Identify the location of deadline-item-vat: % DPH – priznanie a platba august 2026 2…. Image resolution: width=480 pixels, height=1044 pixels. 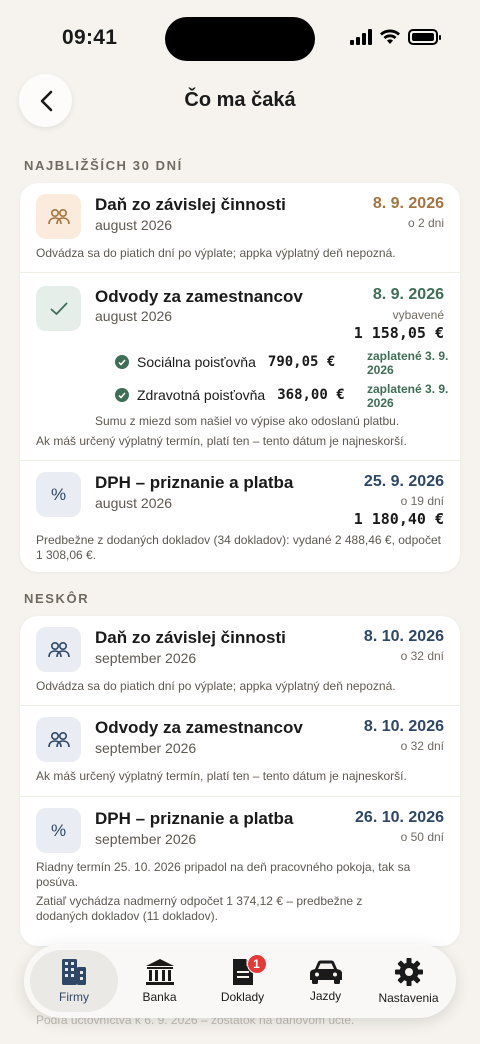
(240, 515).